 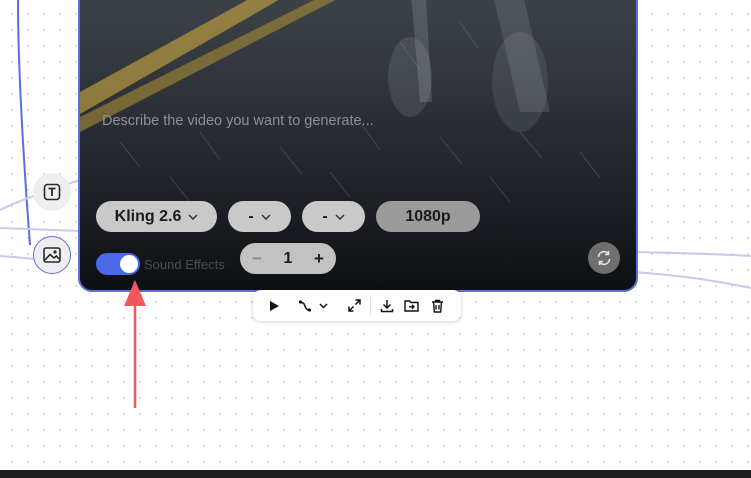 I want to click on connector-icon, so click(x=305, y=305).